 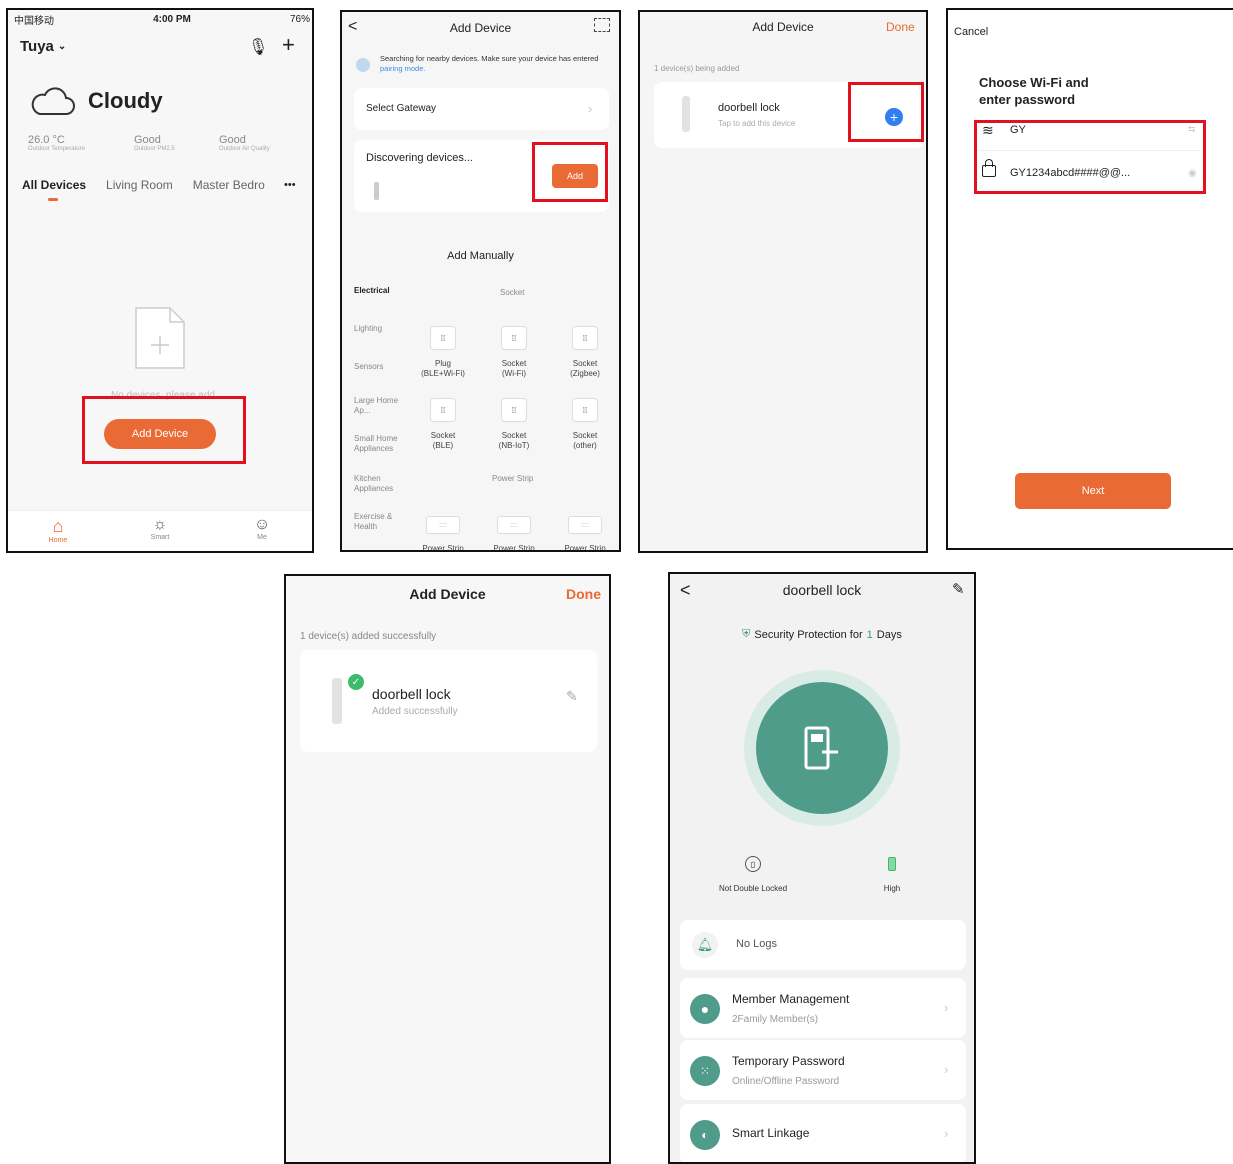 What do you see at coordinates (125, 100) in the screenshot?
I see `weather-text: Cloudy` at bounding box center [125, 100].